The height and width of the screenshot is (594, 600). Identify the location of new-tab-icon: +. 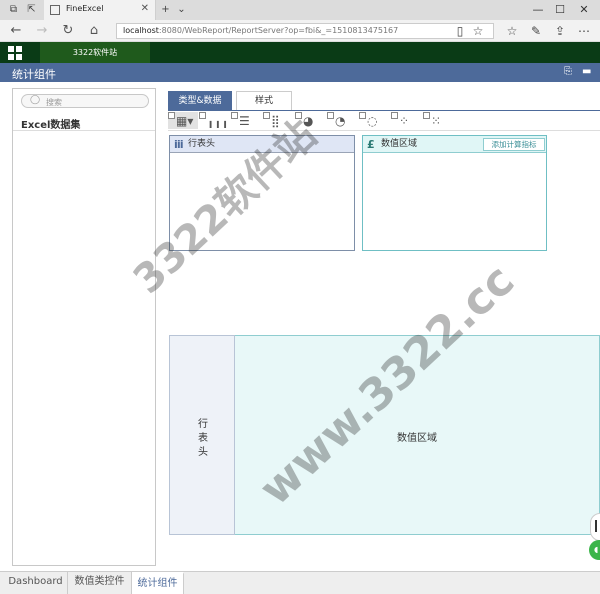
(165, 9).